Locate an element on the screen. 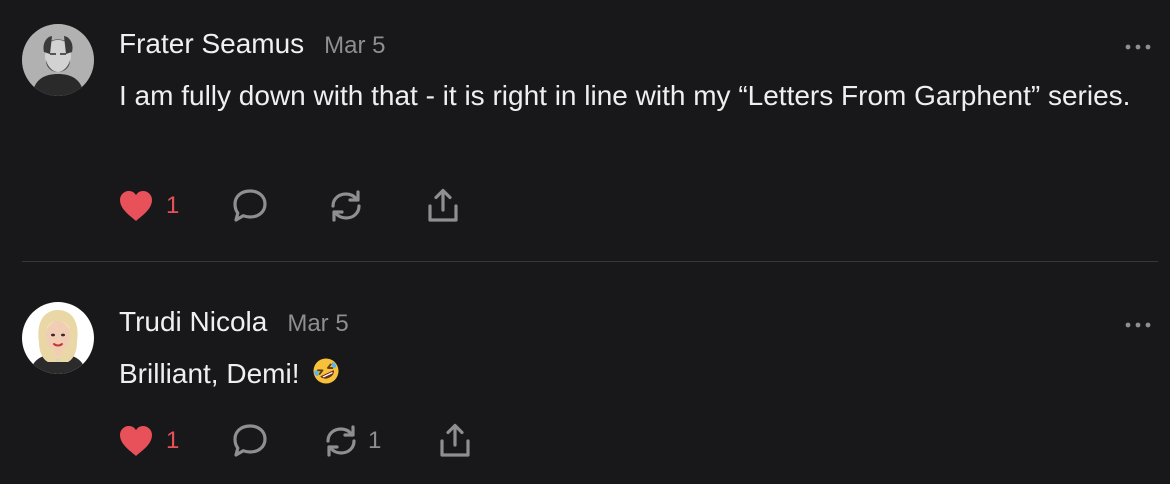 The height and width of the screenshot is (484, 1170). comment-actions: 1 is located at coordinates (585, 206).